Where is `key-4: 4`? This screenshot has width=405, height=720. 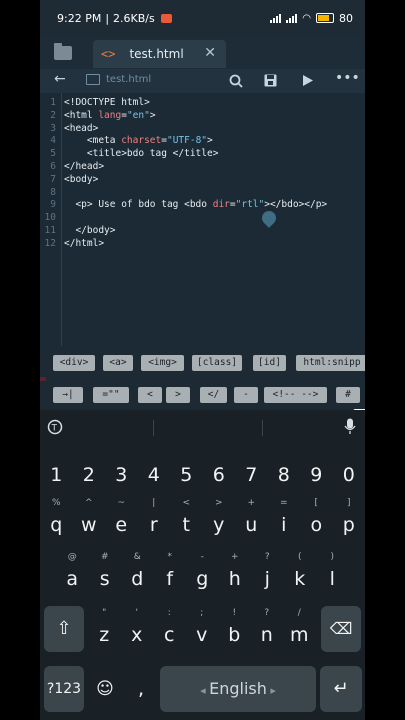
key-4: 4 is located at coordinates (154, 469).